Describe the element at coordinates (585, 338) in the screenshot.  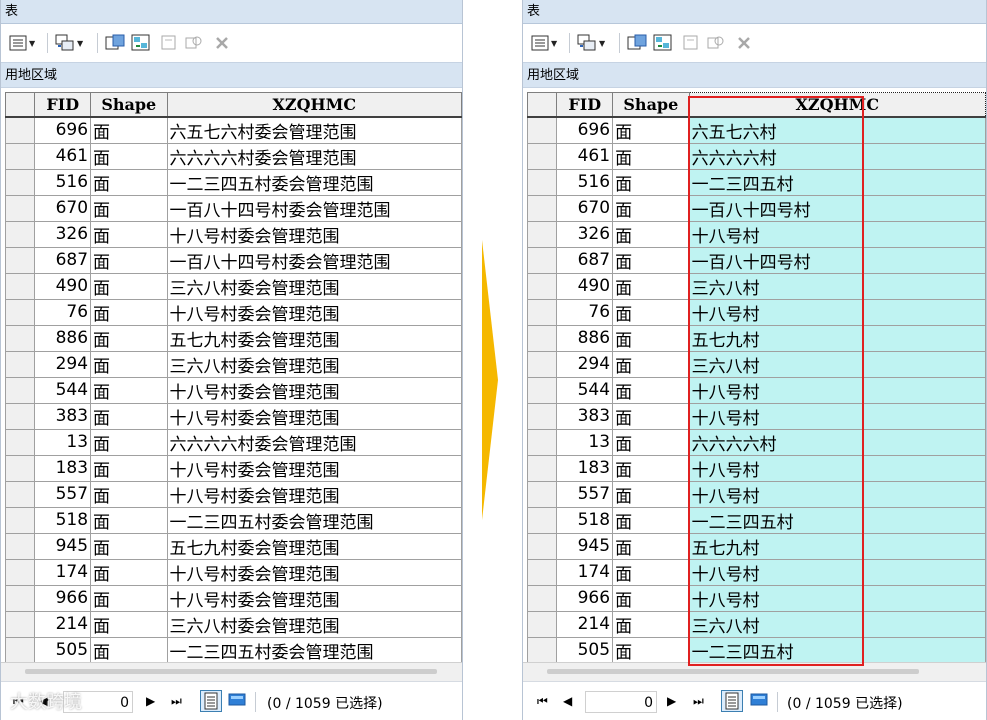
I see `fid-cell: 886` at that location.